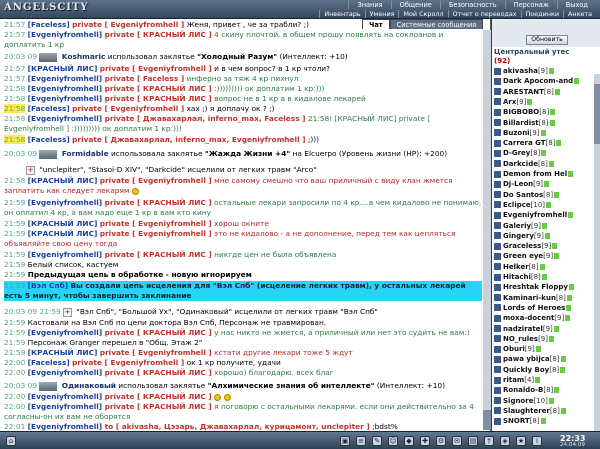 Image resolution: width=600 pixels, height=449 pixels. What do you see at coordinates (517, 226) in the screenshot?
I see `user-name: Galeriy` at bounding box center [517, 226].